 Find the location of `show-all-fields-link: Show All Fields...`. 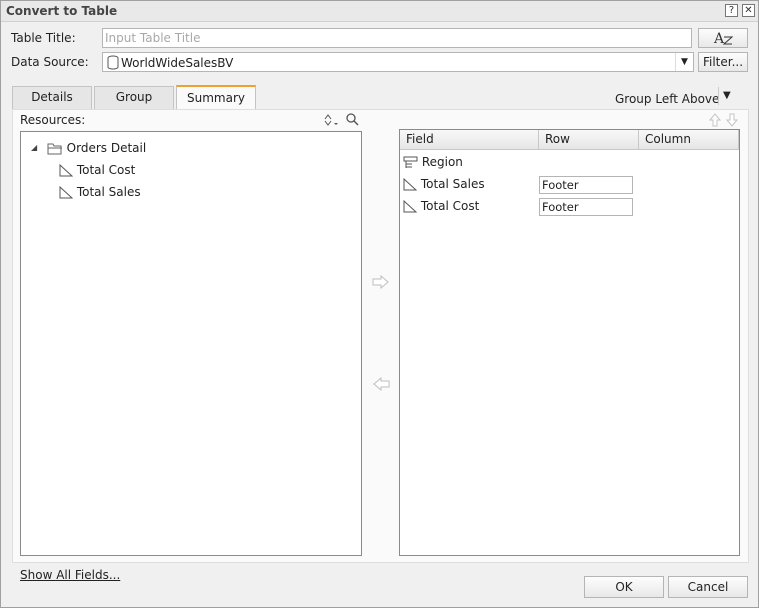

show-all-fields-link: Show All Fields... is located at coordinates (70, 575).